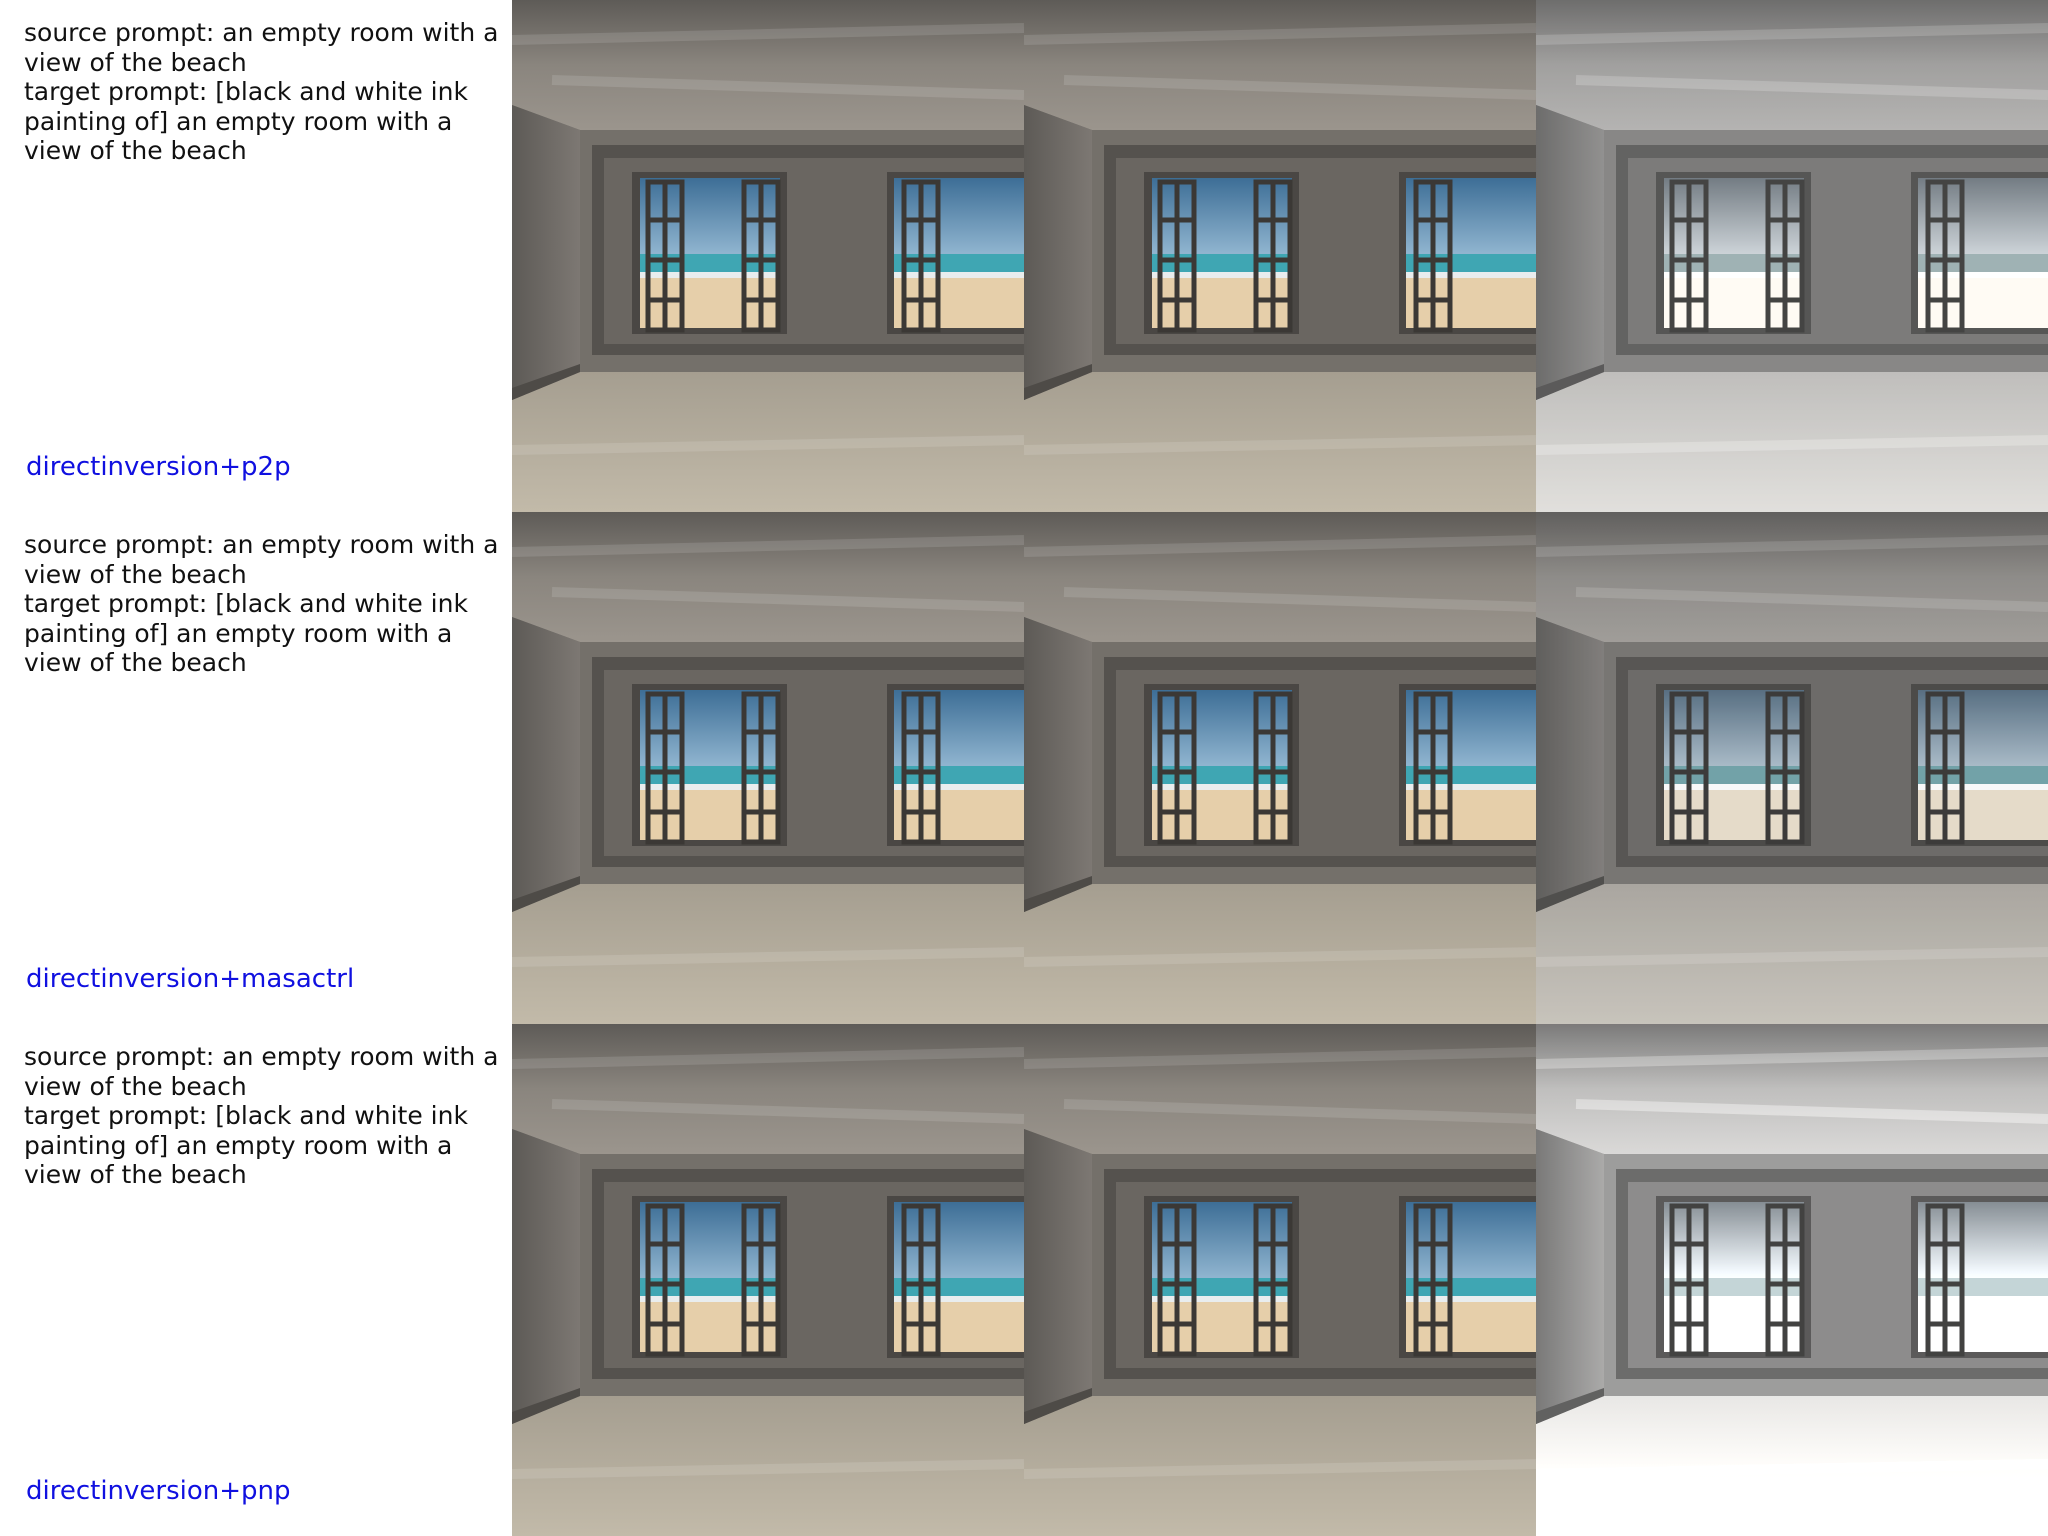 The height and width of the screenshot is (1536, 2048). Describe the element at coordinates (158, 467) in the screenshot. I see `method-label: directinversion+p2p` at that location.